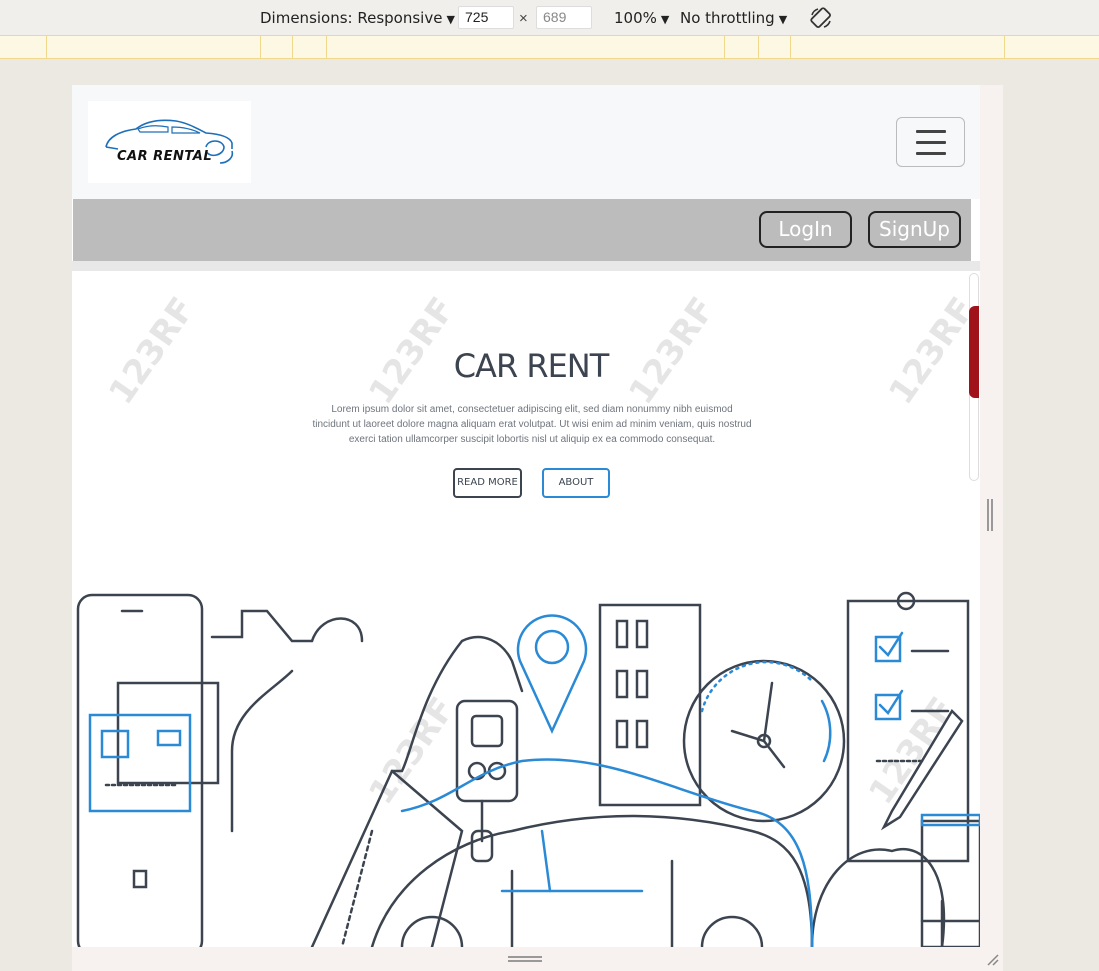  Describe the element at coordinates (990, 515) in the screenshot. I see `resize-handle-right` at that location.